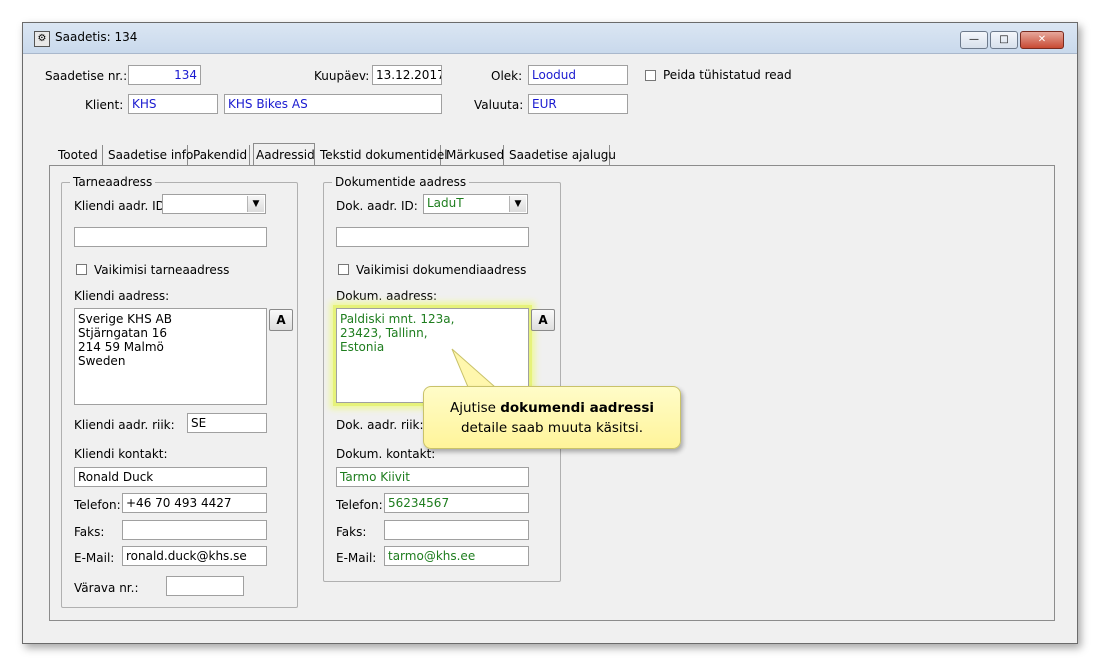  Describe the element at coordinates (974, 40) in the screenshot. I see `minimize-button: —` at that location.